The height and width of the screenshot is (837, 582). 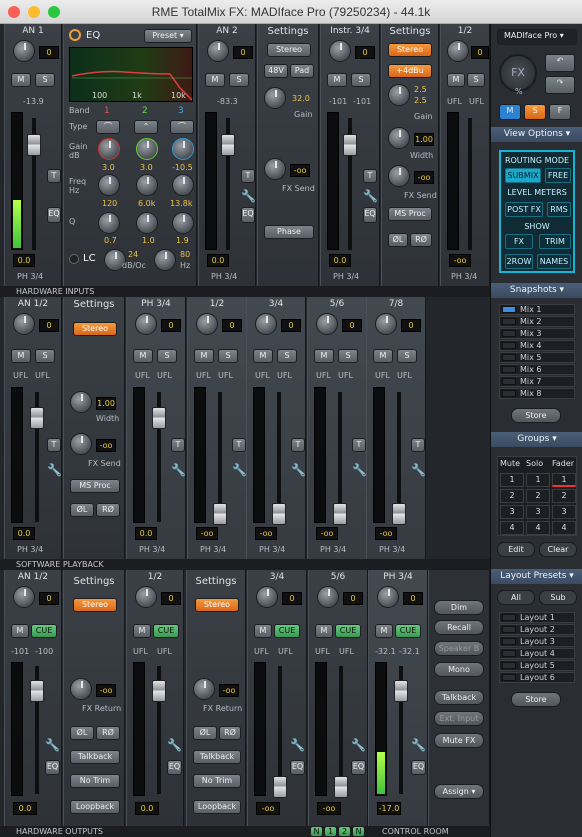 What do you see at coordinates (302, 71) in the screenshot?
I see `pad-button: Pad` at bounding box center [302, 71].